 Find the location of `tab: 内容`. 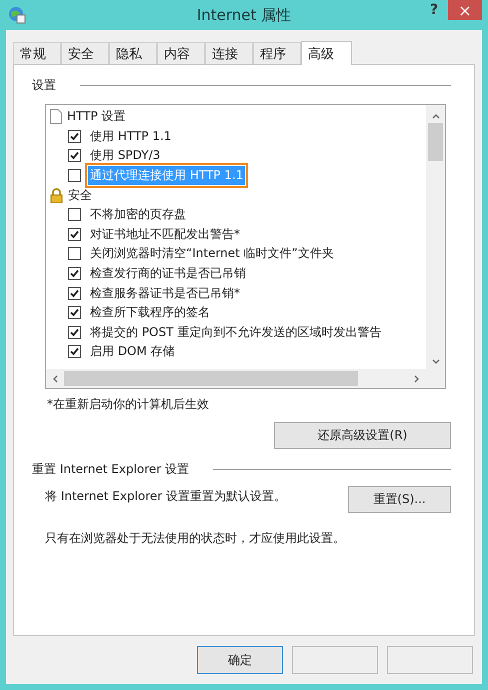

tab: 内容 is located at coordinates (181, 53).